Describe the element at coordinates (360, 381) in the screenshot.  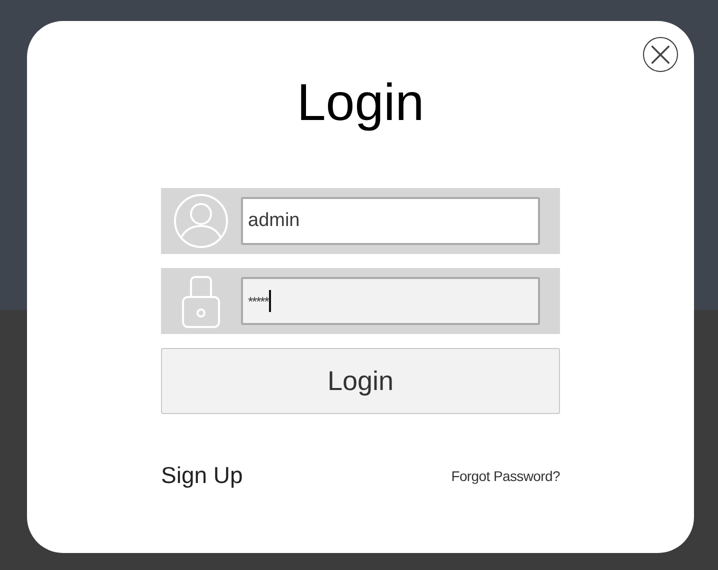
I see `login-button: Login` at that location.